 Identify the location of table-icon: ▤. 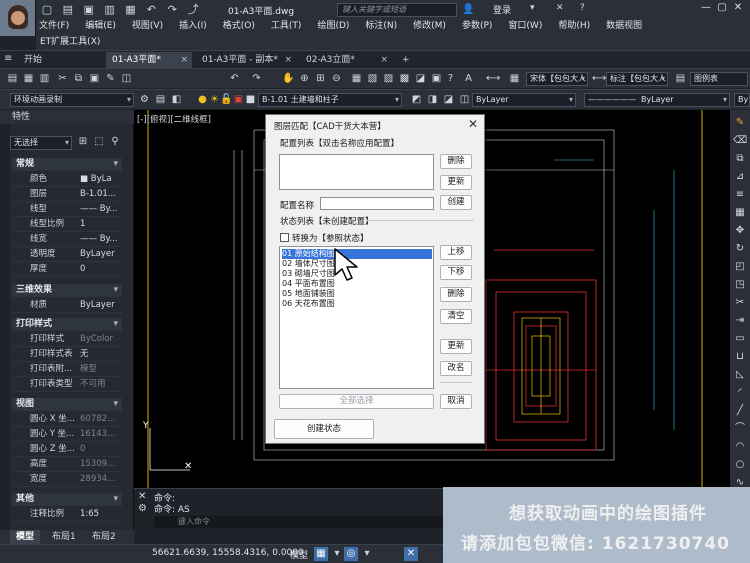
(680, 78).